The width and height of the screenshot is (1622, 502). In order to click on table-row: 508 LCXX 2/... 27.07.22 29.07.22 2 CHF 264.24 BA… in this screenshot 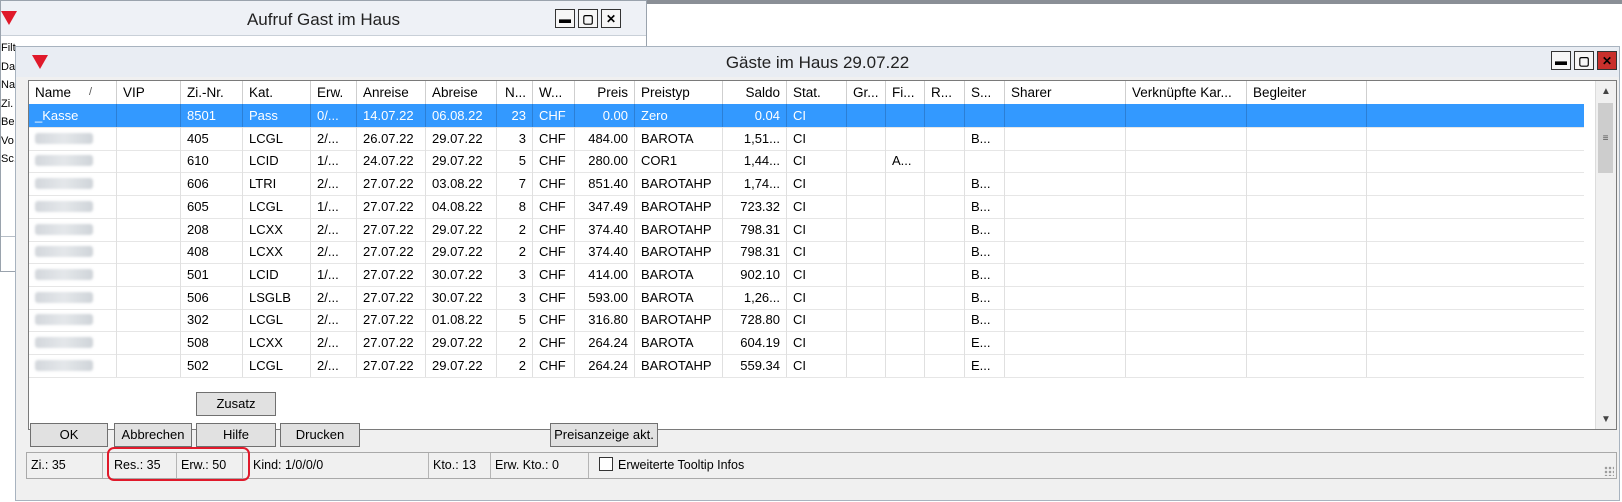, I will do `click(806, 343)`.